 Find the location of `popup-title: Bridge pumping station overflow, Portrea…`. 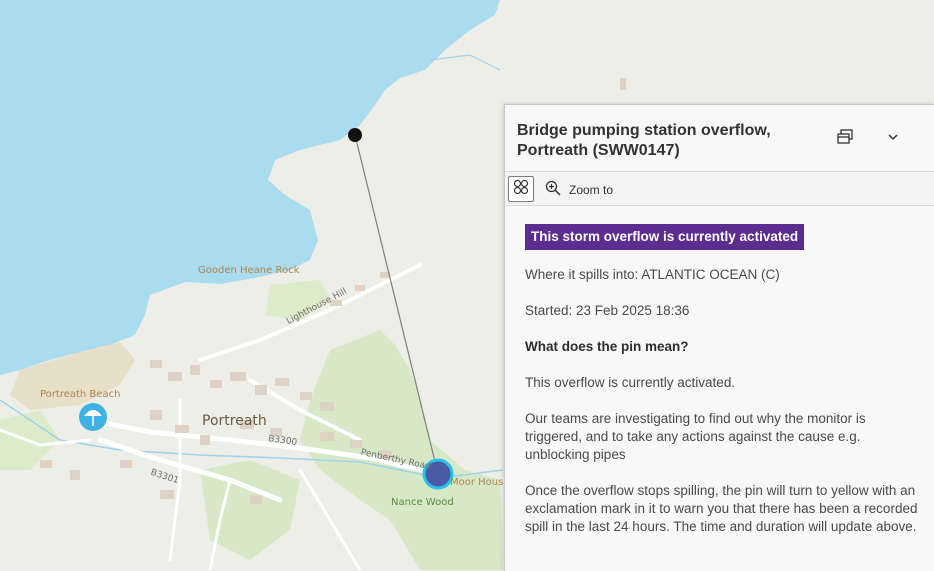

popup-title: Bridge pumping station overflow, Portrea… is located at coordinates (644, 140).